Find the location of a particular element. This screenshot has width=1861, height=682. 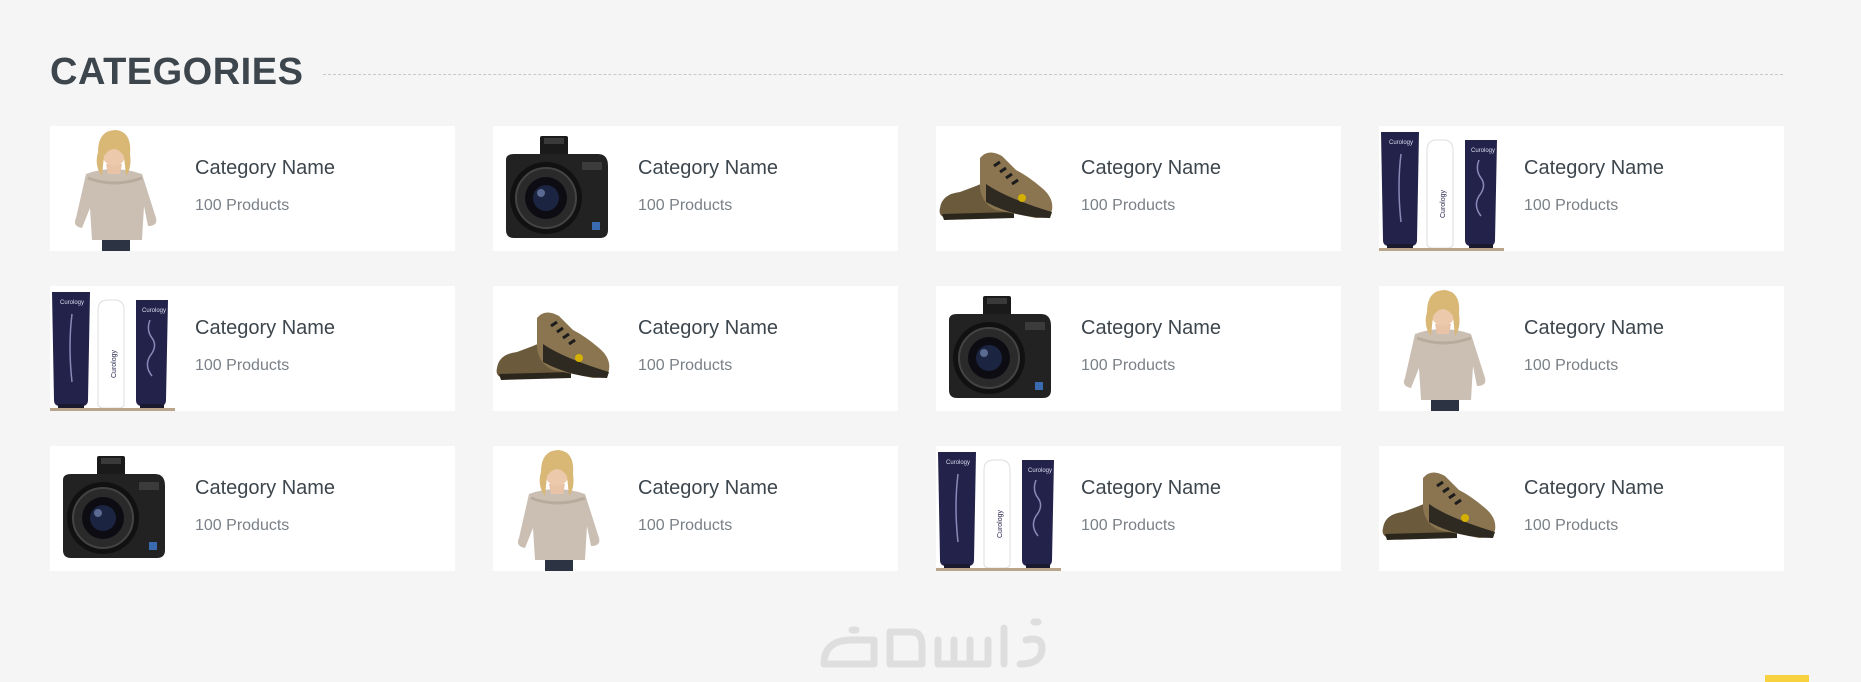

section-title: CATEGORIES is located at coordinates (177, 71).